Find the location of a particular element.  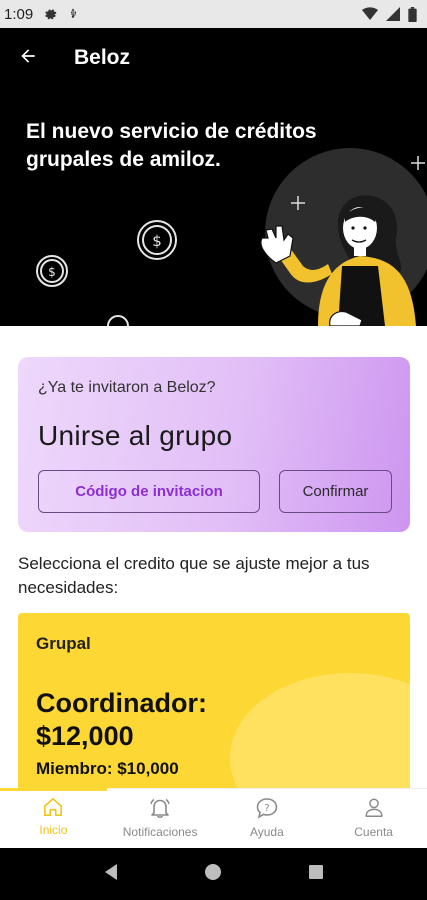

nav-label-cuenta: Cuenta is located at coordinates (373, 832).